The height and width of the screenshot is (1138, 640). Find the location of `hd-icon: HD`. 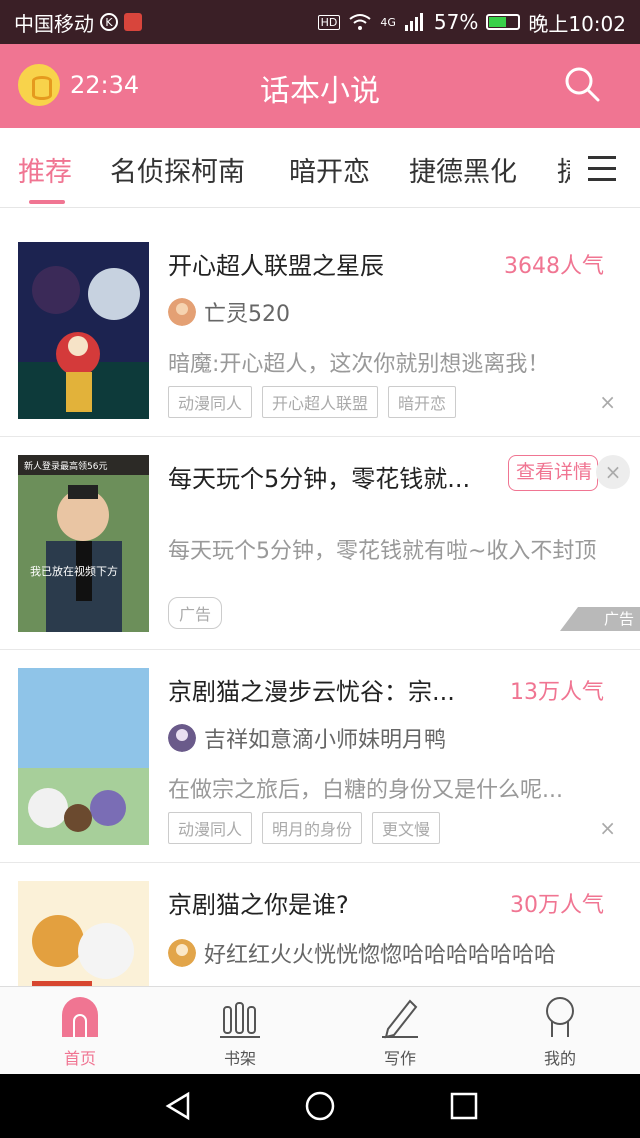

hd-icon: HD is located at coordinates (329, 22).